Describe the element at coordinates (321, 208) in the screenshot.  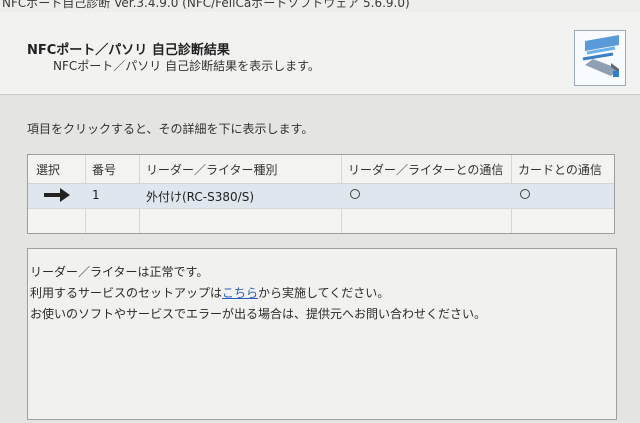
I see `row-divider` at that location.